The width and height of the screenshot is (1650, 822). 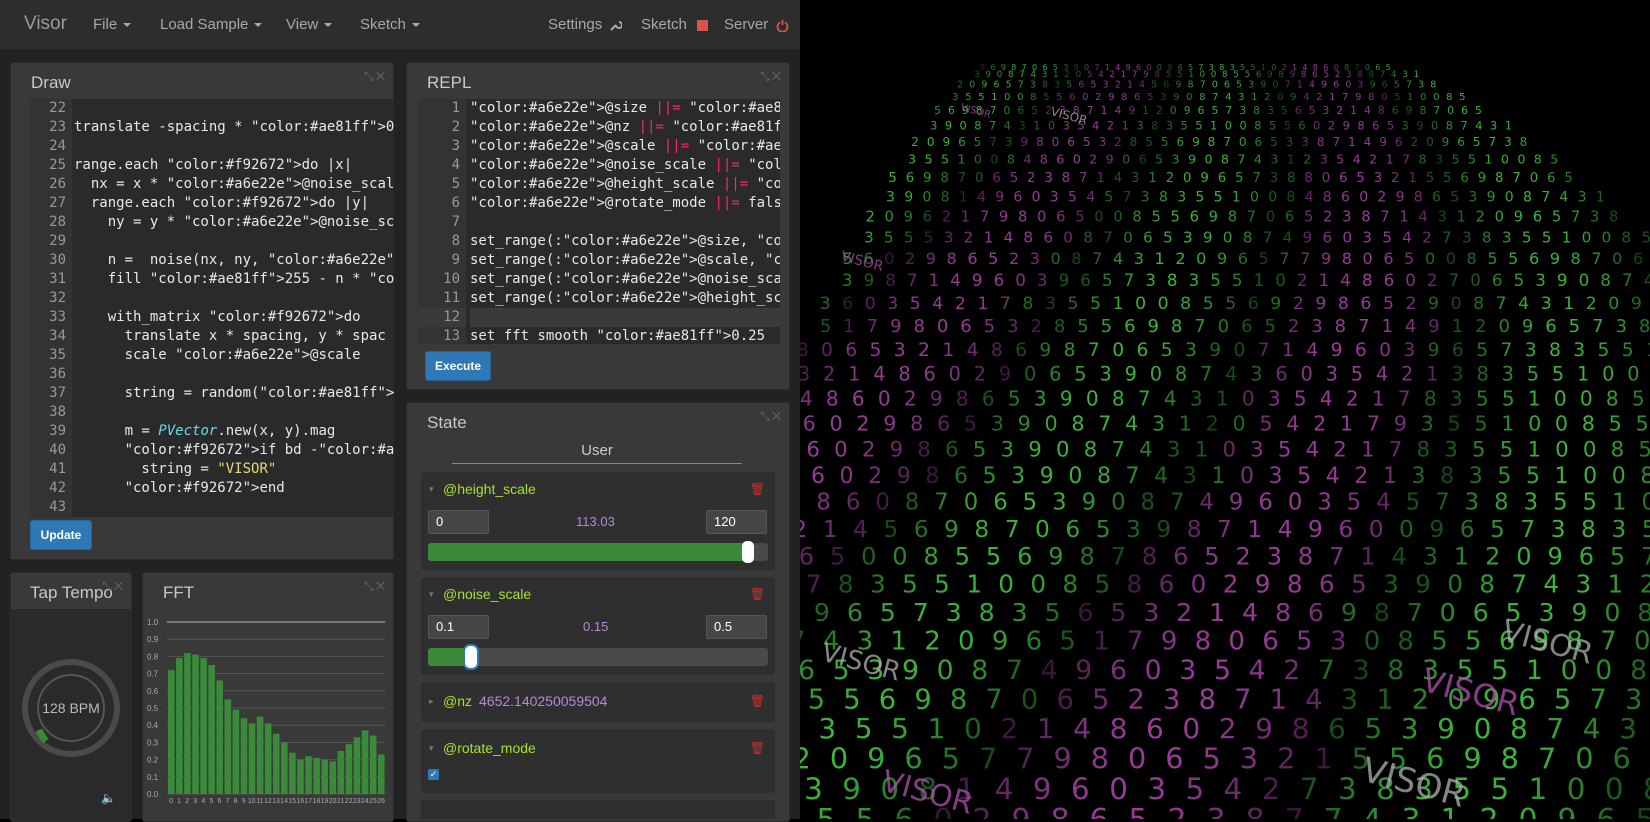 I want to click on code-line: "color:#f92672">end, so click(x=234, y=488).